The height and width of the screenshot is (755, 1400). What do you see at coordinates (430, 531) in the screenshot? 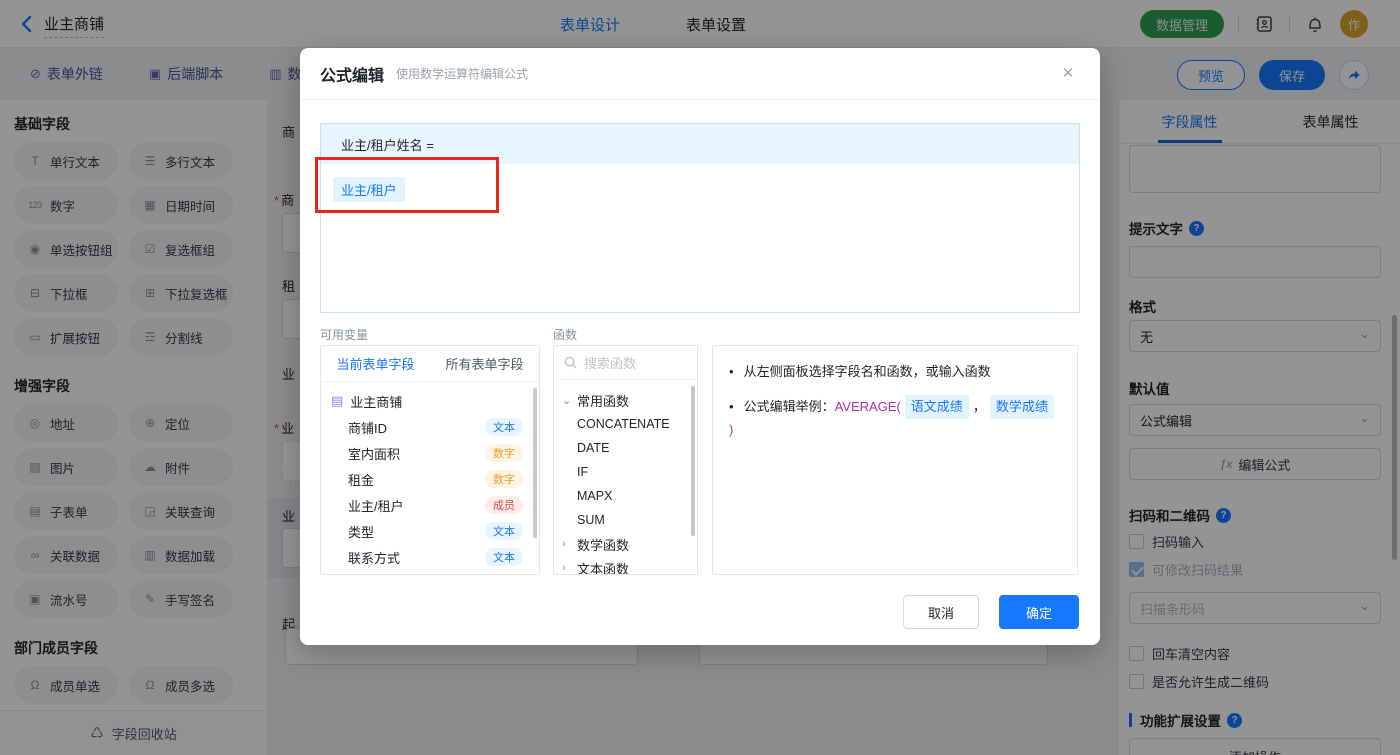
I see `variable-row: 类型 文本` at bounding box center [430, 531].